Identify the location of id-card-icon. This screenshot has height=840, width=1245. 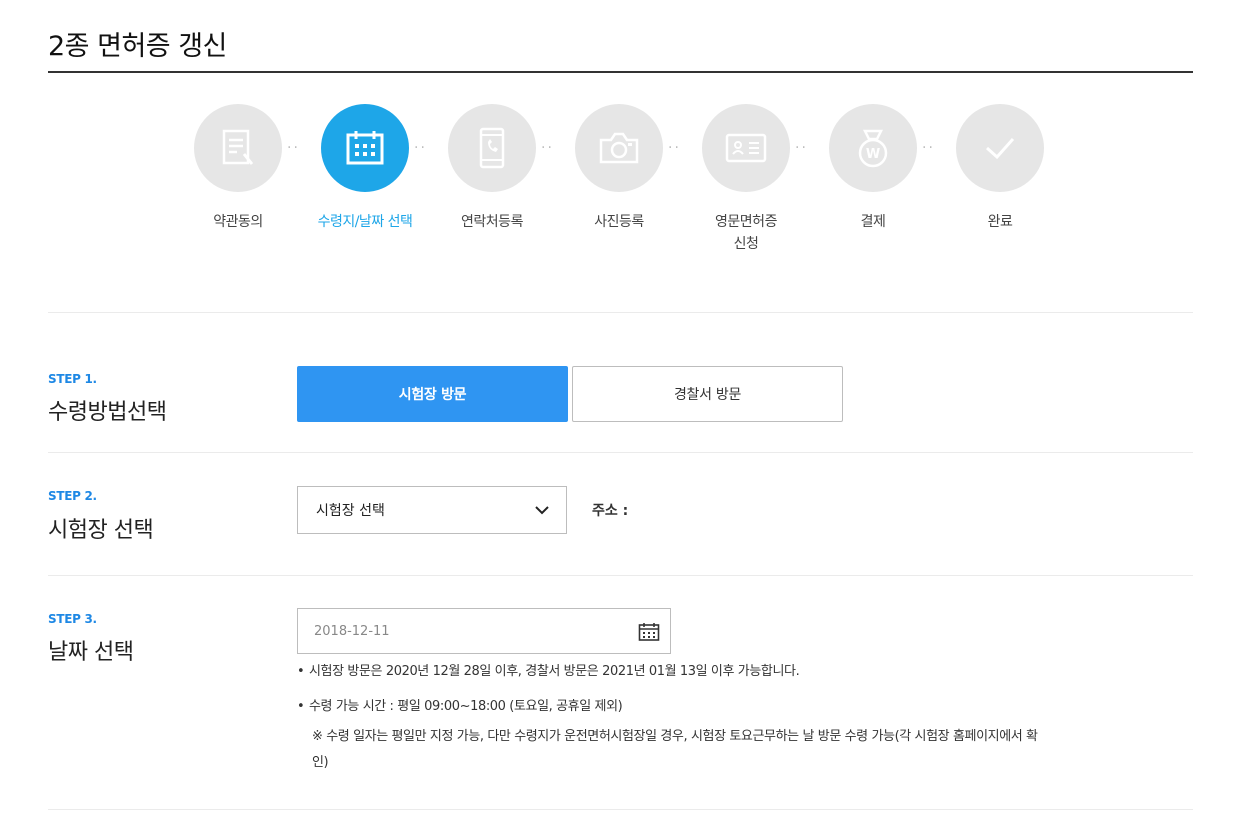
(746, 148).